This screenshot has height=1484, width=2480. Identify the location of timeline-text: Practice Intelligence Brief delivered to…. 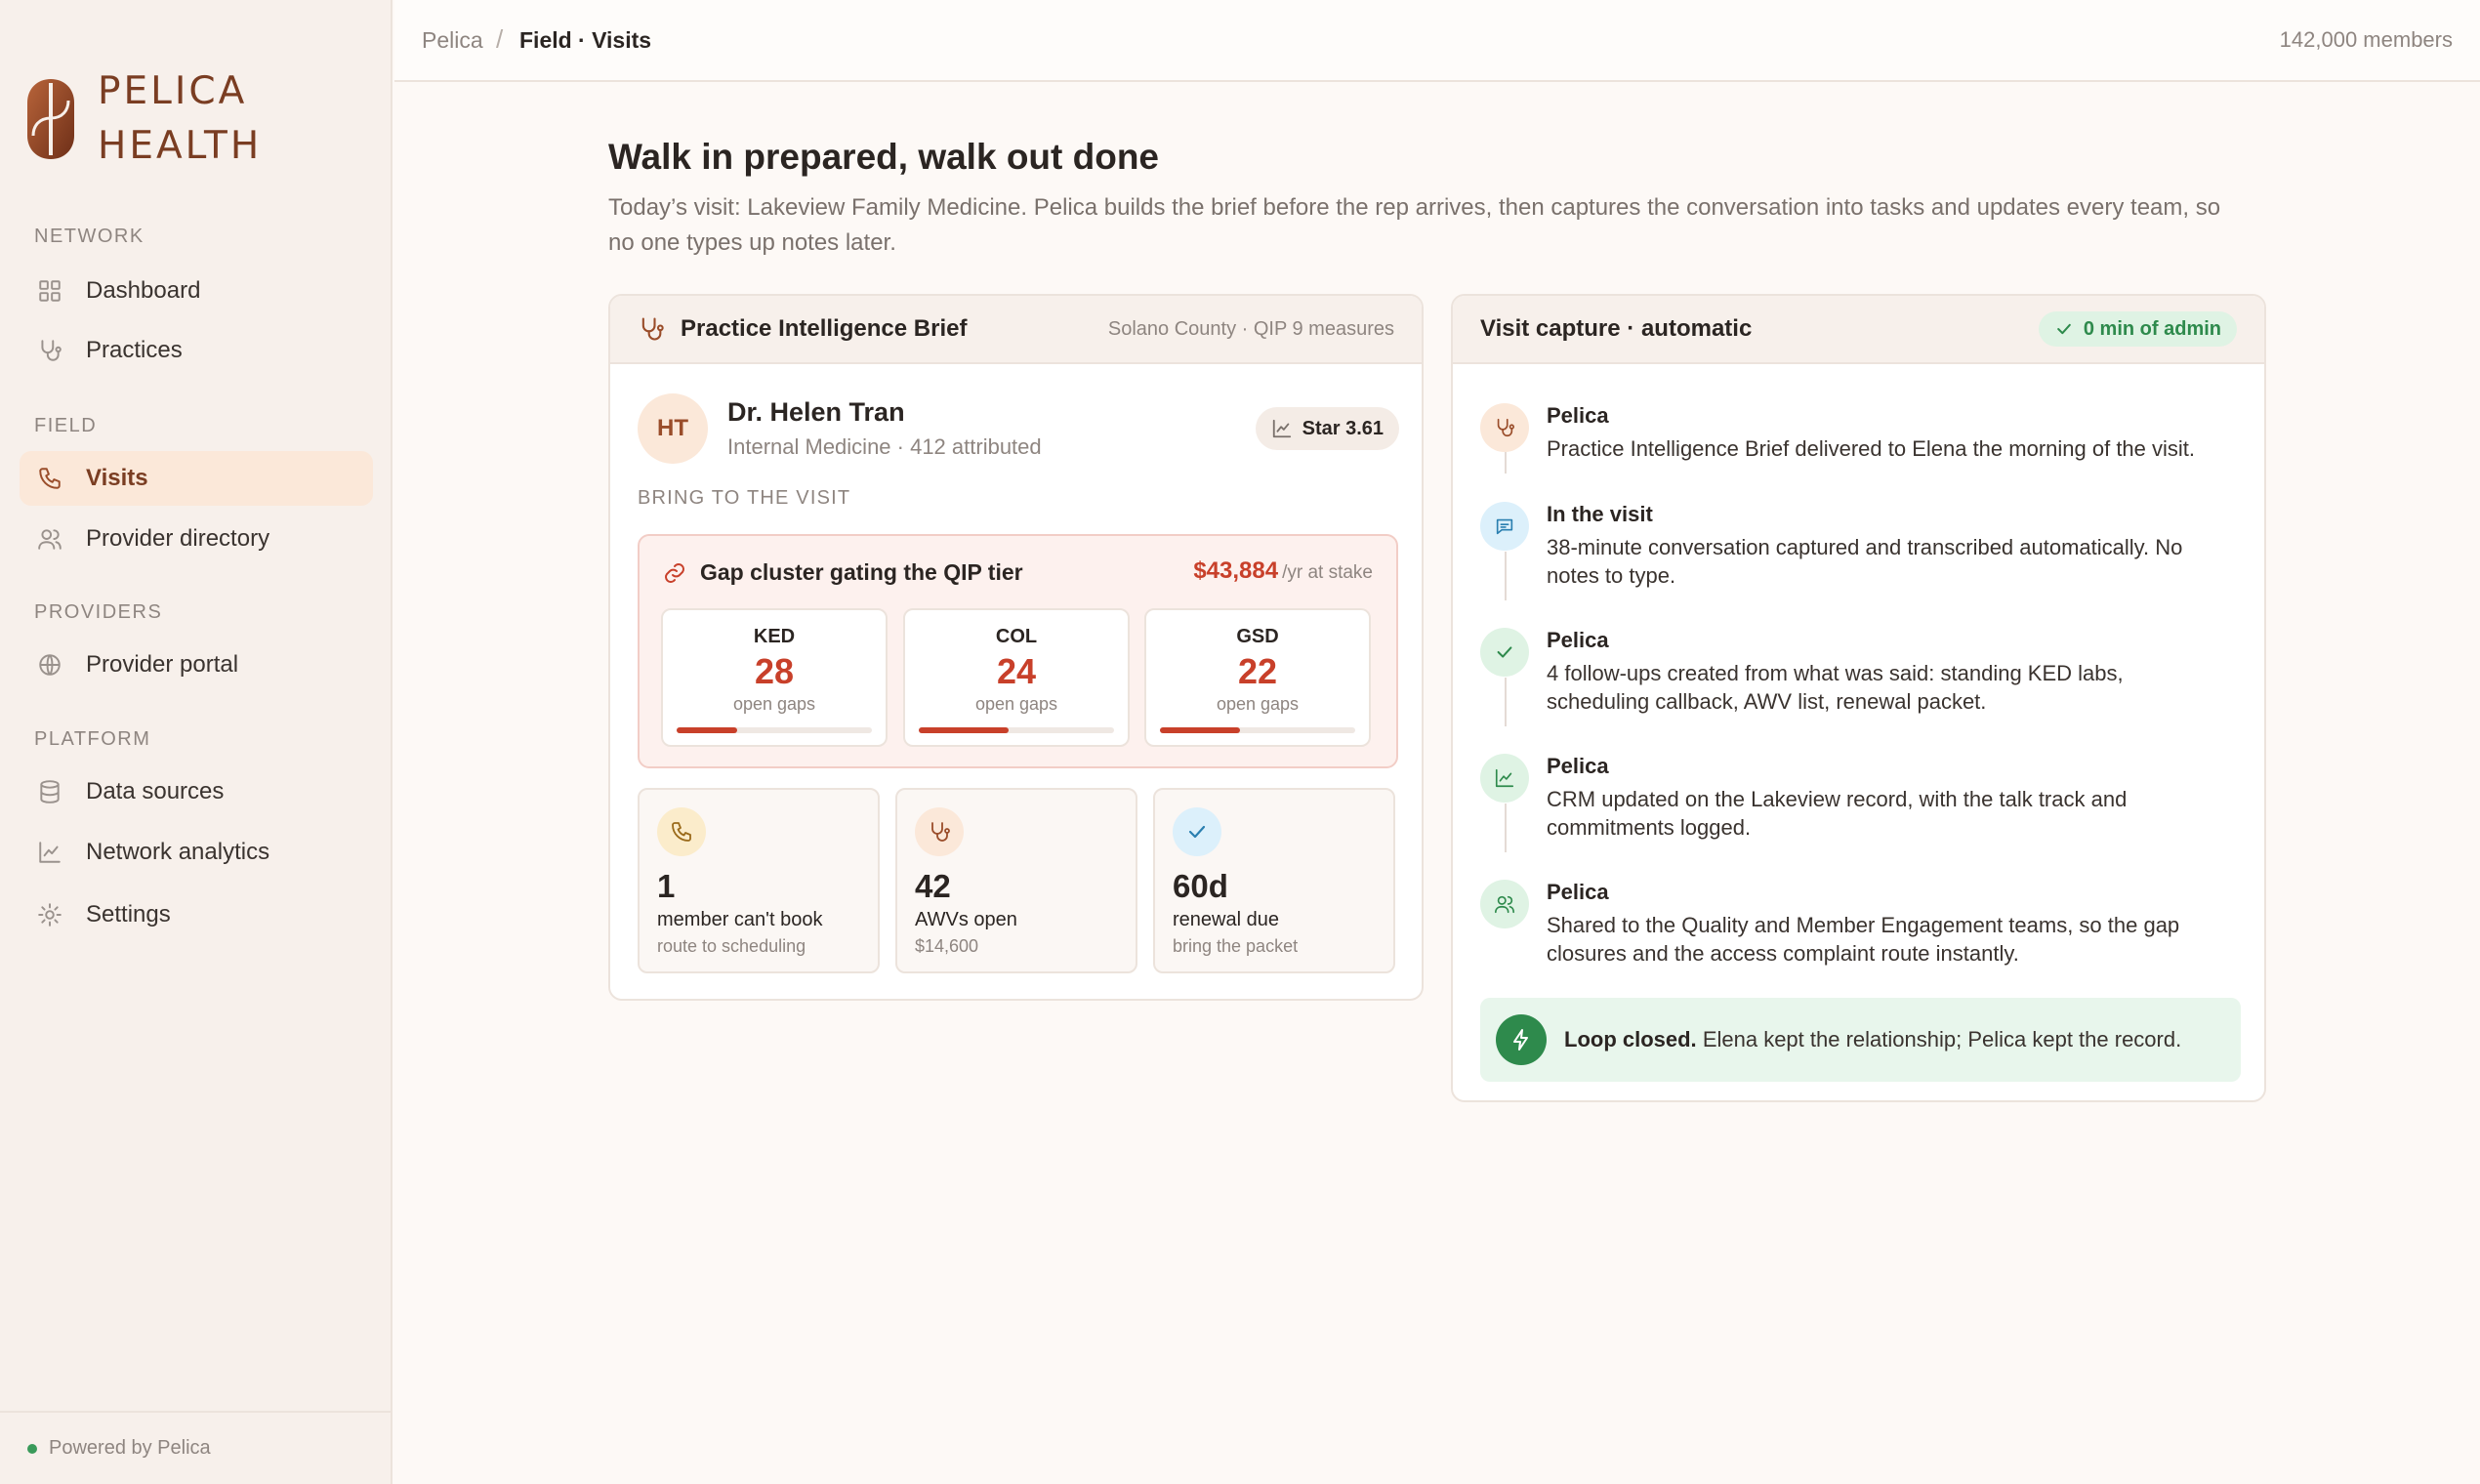
(1871, 449).